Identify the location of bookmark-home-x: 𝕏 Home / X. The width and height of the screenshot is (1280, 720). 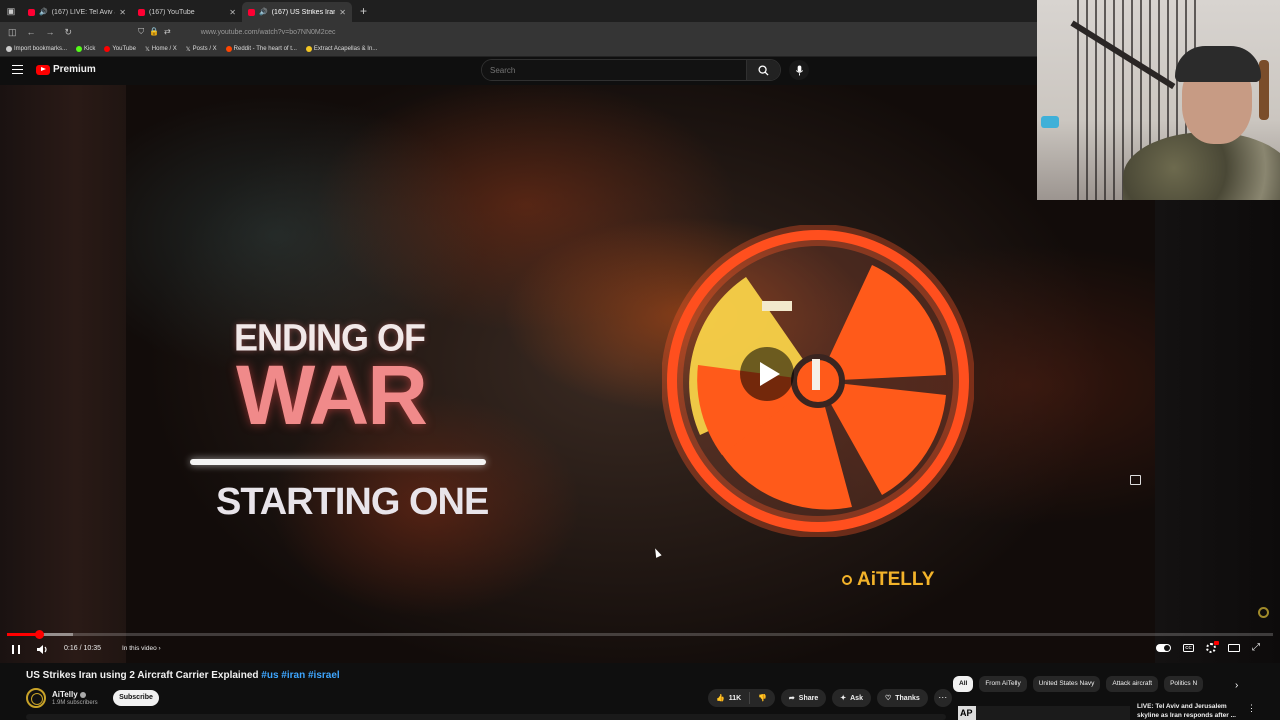
(161, 49).